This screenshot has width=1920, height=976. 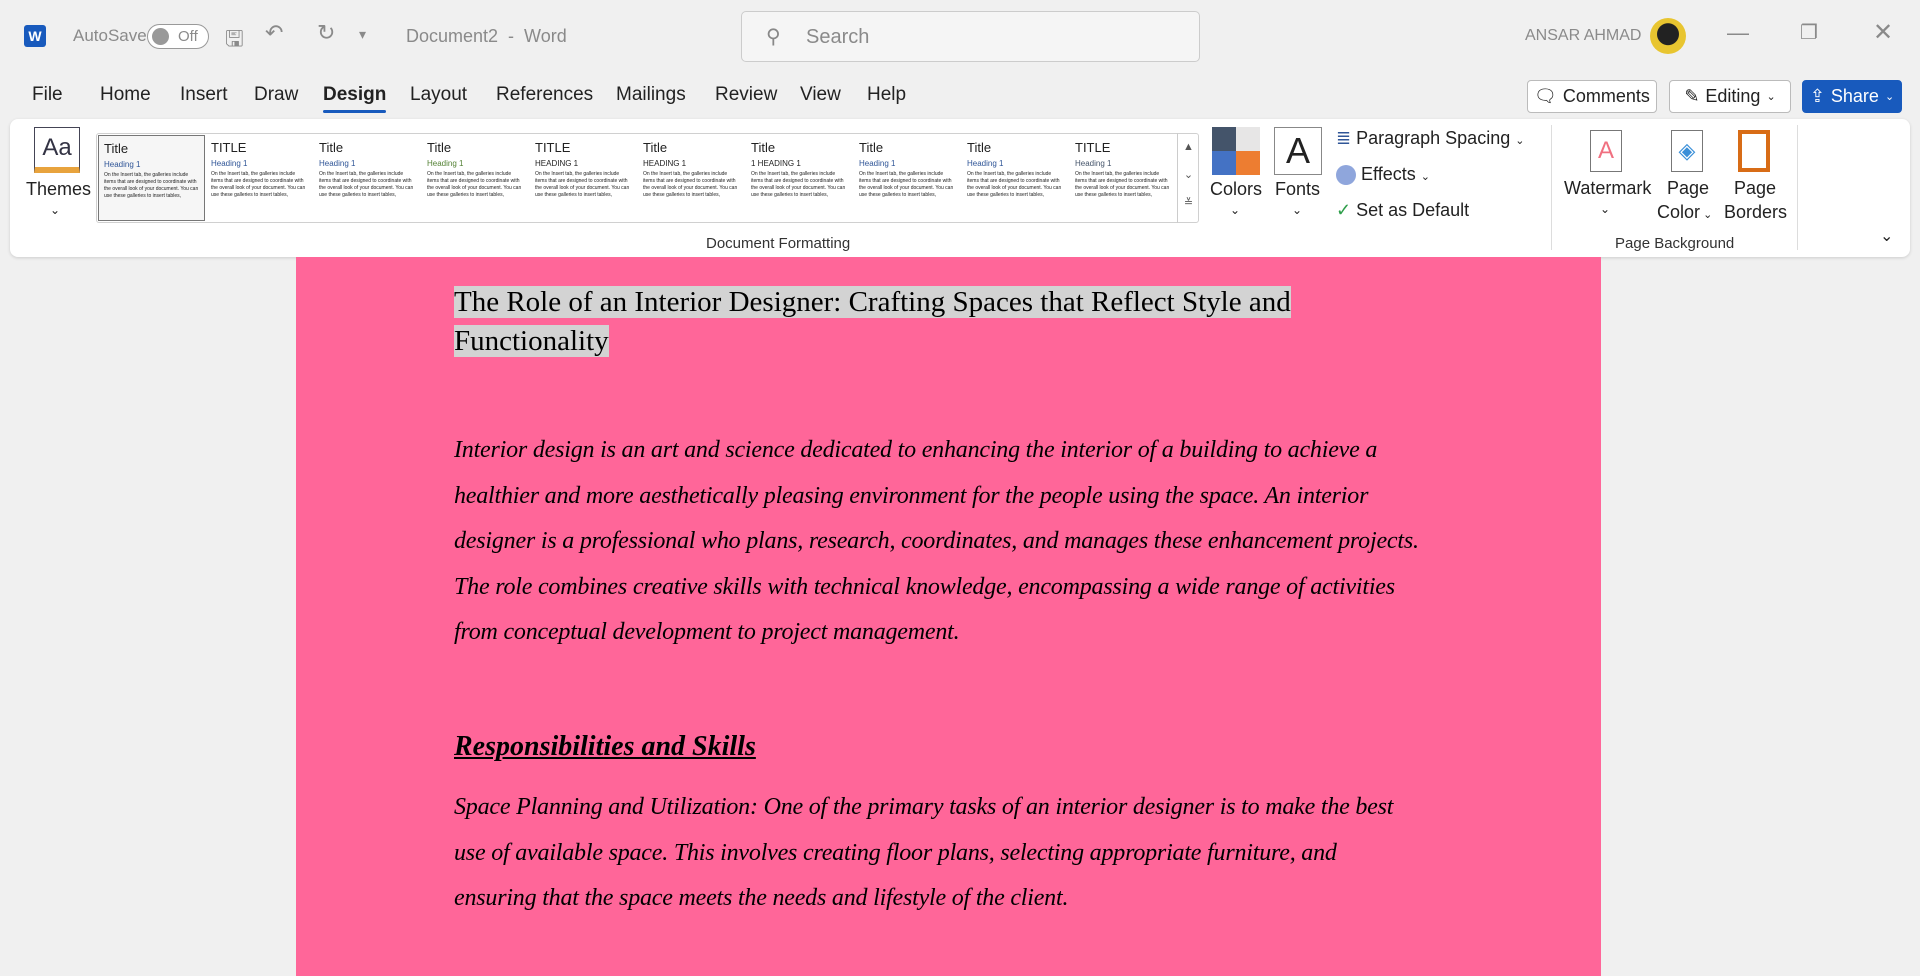 What do you see at coordinates (1606, 96) in the screenshot?
I see `comments-label: Comments` at bounding box center [1606, 96].